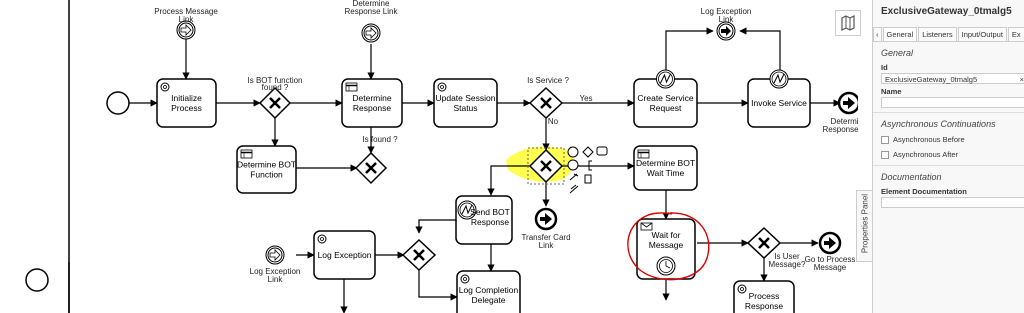 The height and width of the screenshot is (313, 1024). What do you see at coordinates (911, 177) in the screenshot?
I see `documentation-heading: Documentation` at bounding box center [911, 177].